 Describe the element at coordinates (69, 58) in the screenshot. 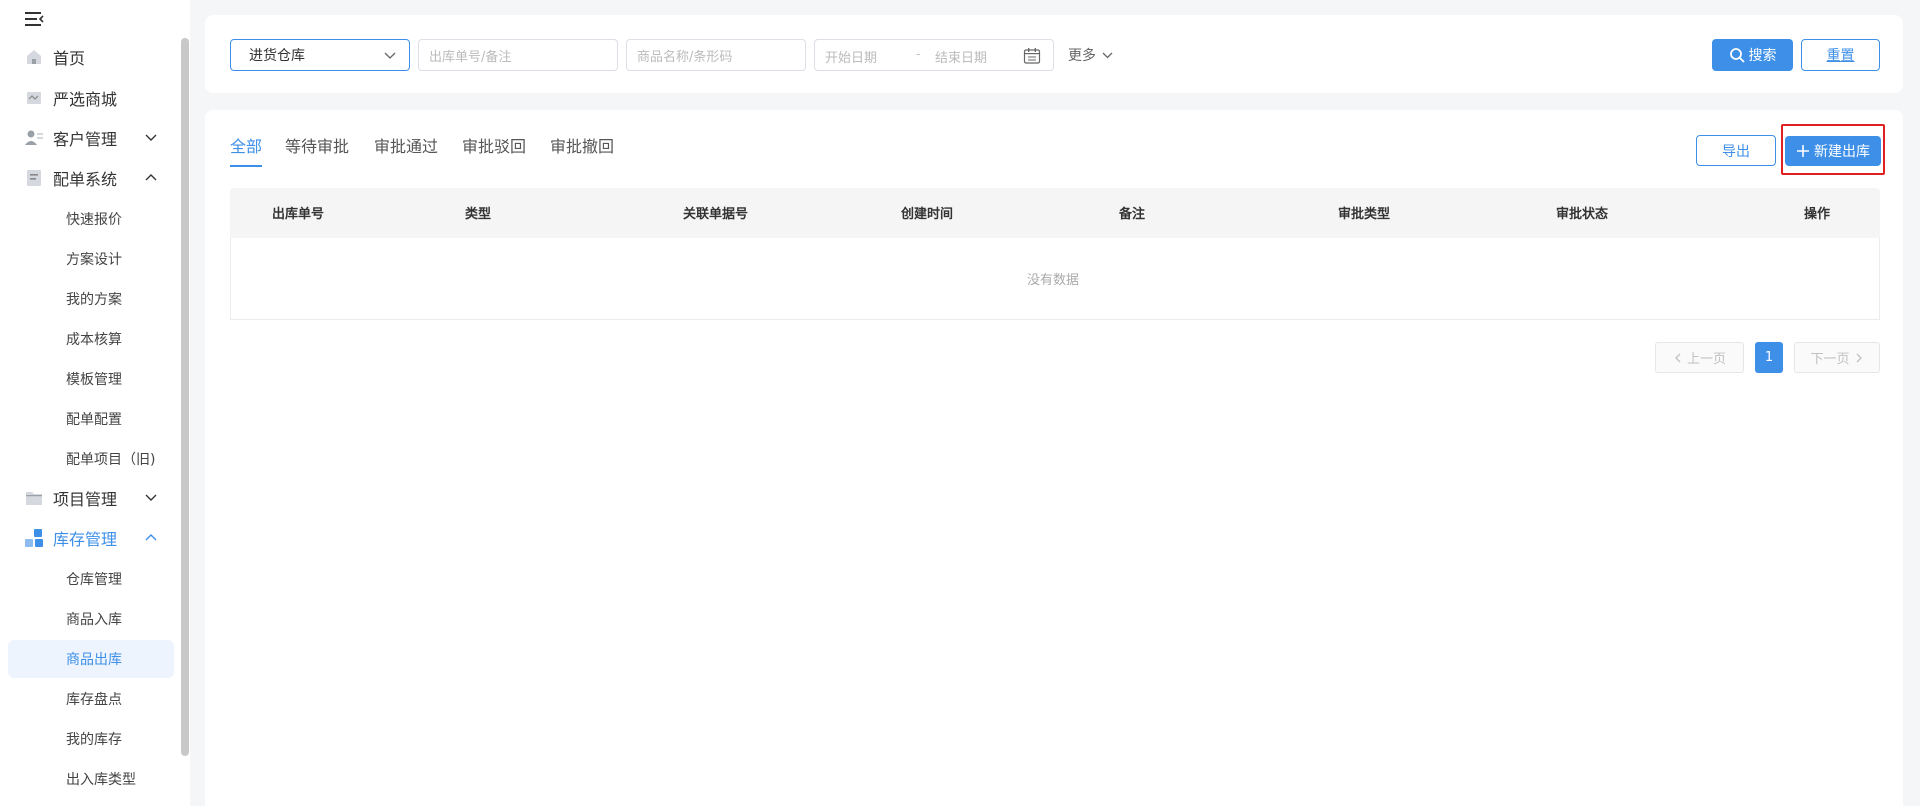

I see `sidebar-item-label: 首页` at that location.